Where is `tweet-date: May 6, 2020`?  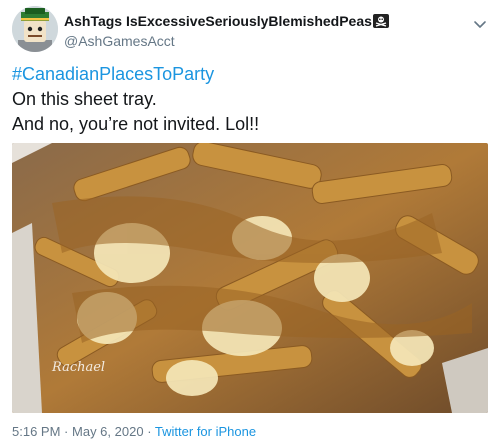 tweet-date: May 6, 2020 is located at coordinates (108, 431).